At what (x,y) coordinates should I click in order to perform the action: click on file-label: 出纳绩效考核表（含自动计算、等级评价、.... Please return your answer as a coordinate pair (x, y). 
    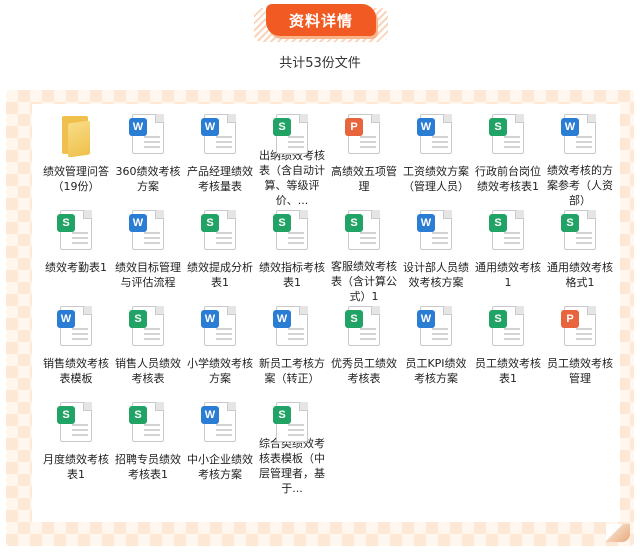
    Looking at the image, I should click on (292, 178).